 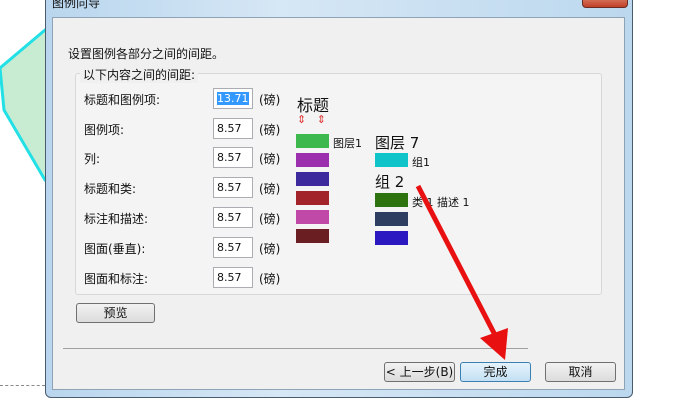 What do you see at coordinates (461, 272) in the screenshot?
I see `red-arrow-annotation` at bounding box center [461, 272].